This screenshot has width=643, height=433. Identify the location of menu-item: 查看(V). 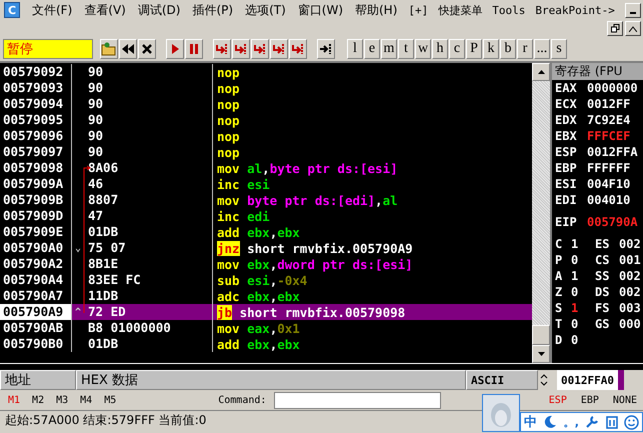
(105, 10).